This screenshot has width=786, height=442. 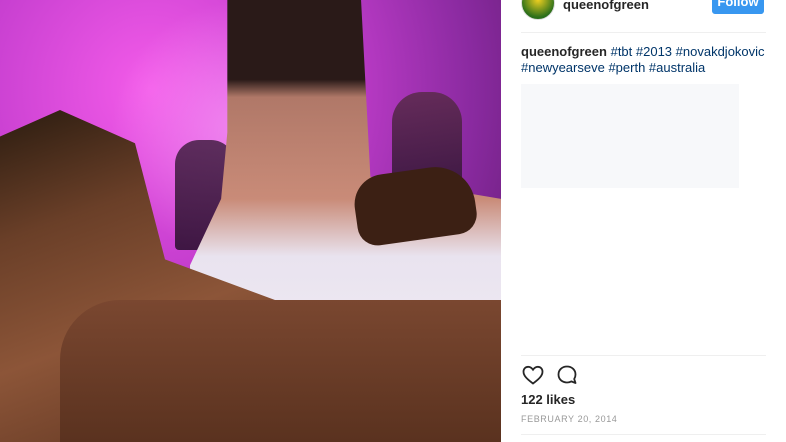 What do you see at coordinates (569, 419) in the screenshot?
I see `post-date: FEBRUARY 20, 2014` at bounding box center [569, 419].